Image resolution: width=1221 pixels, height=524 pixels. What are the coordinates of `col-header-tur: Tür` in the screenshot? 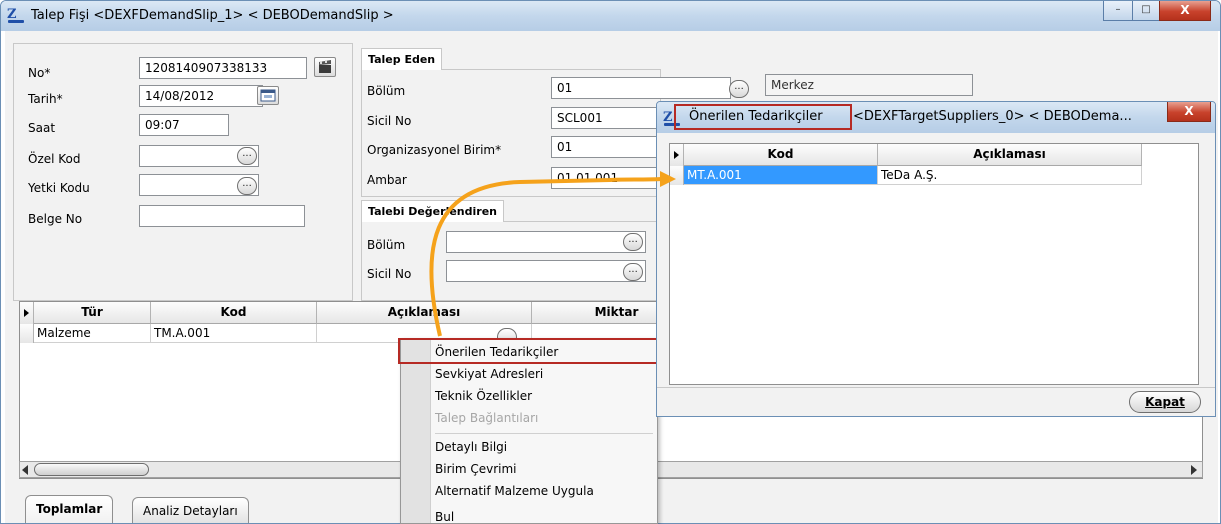 It's located at (92, 313).